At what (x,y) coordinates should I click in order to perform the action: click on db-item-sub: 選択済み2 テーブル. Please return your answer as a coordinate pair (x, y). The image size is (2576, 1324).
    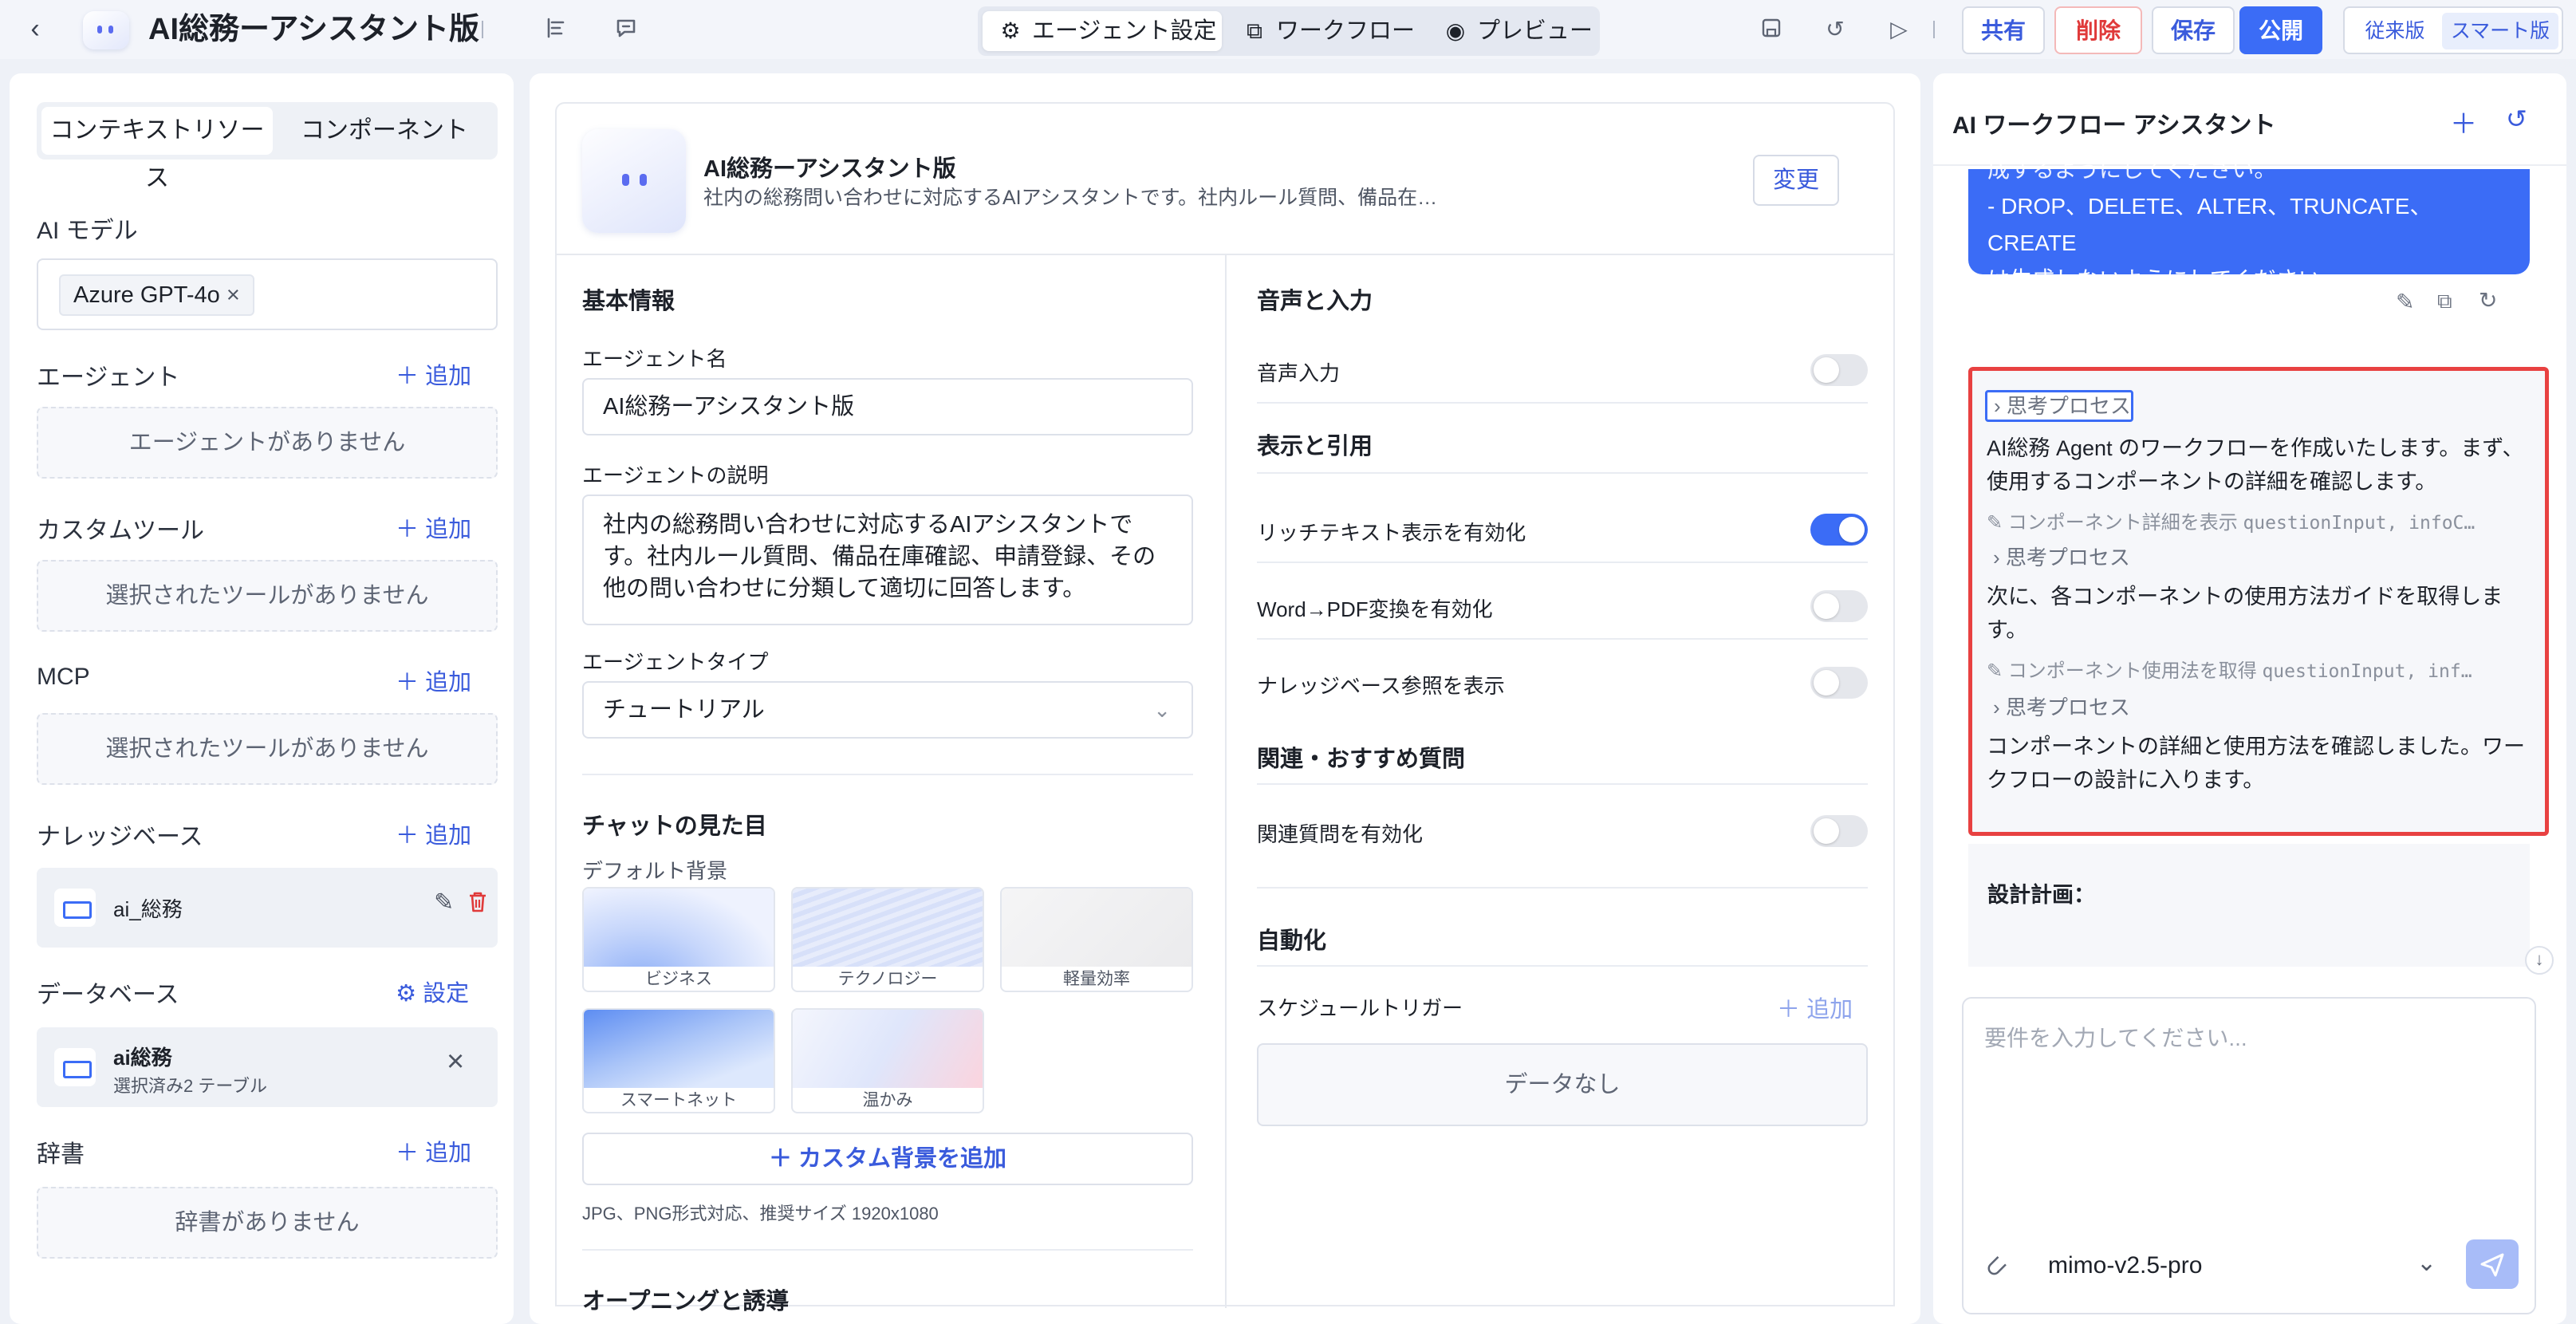
    Looking at the image, I should click on (190, 1086).